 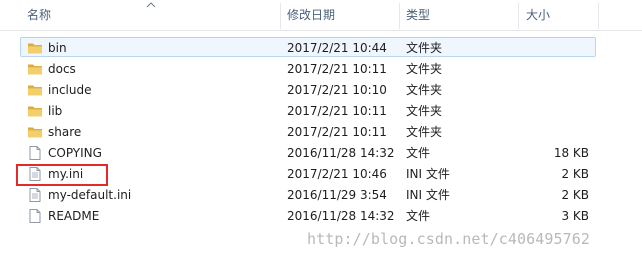 I want to click on file-name: my-default.ini, so click(x=90, y=195).